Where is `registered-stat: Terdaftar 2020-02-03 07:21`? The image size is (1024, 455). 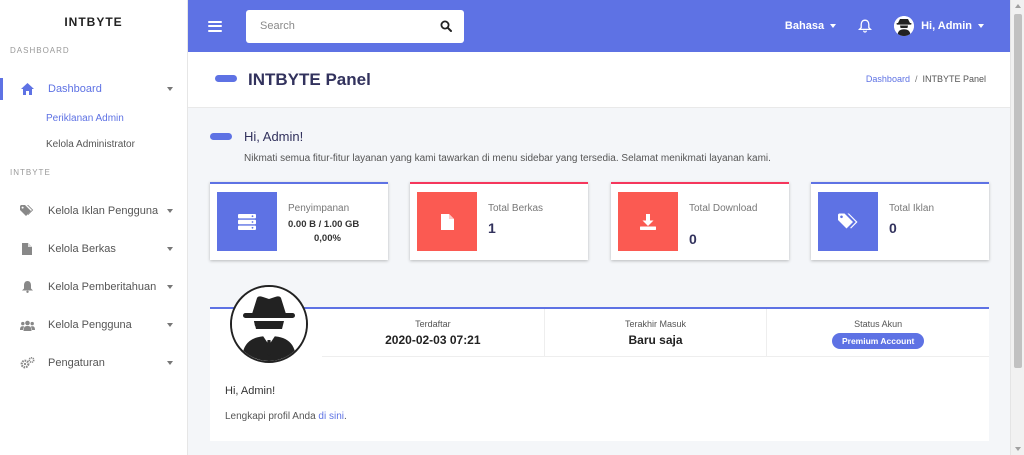 registered-stat: Terdaftar 2020-02-03 07:21 is located at coordinates (433, 332).